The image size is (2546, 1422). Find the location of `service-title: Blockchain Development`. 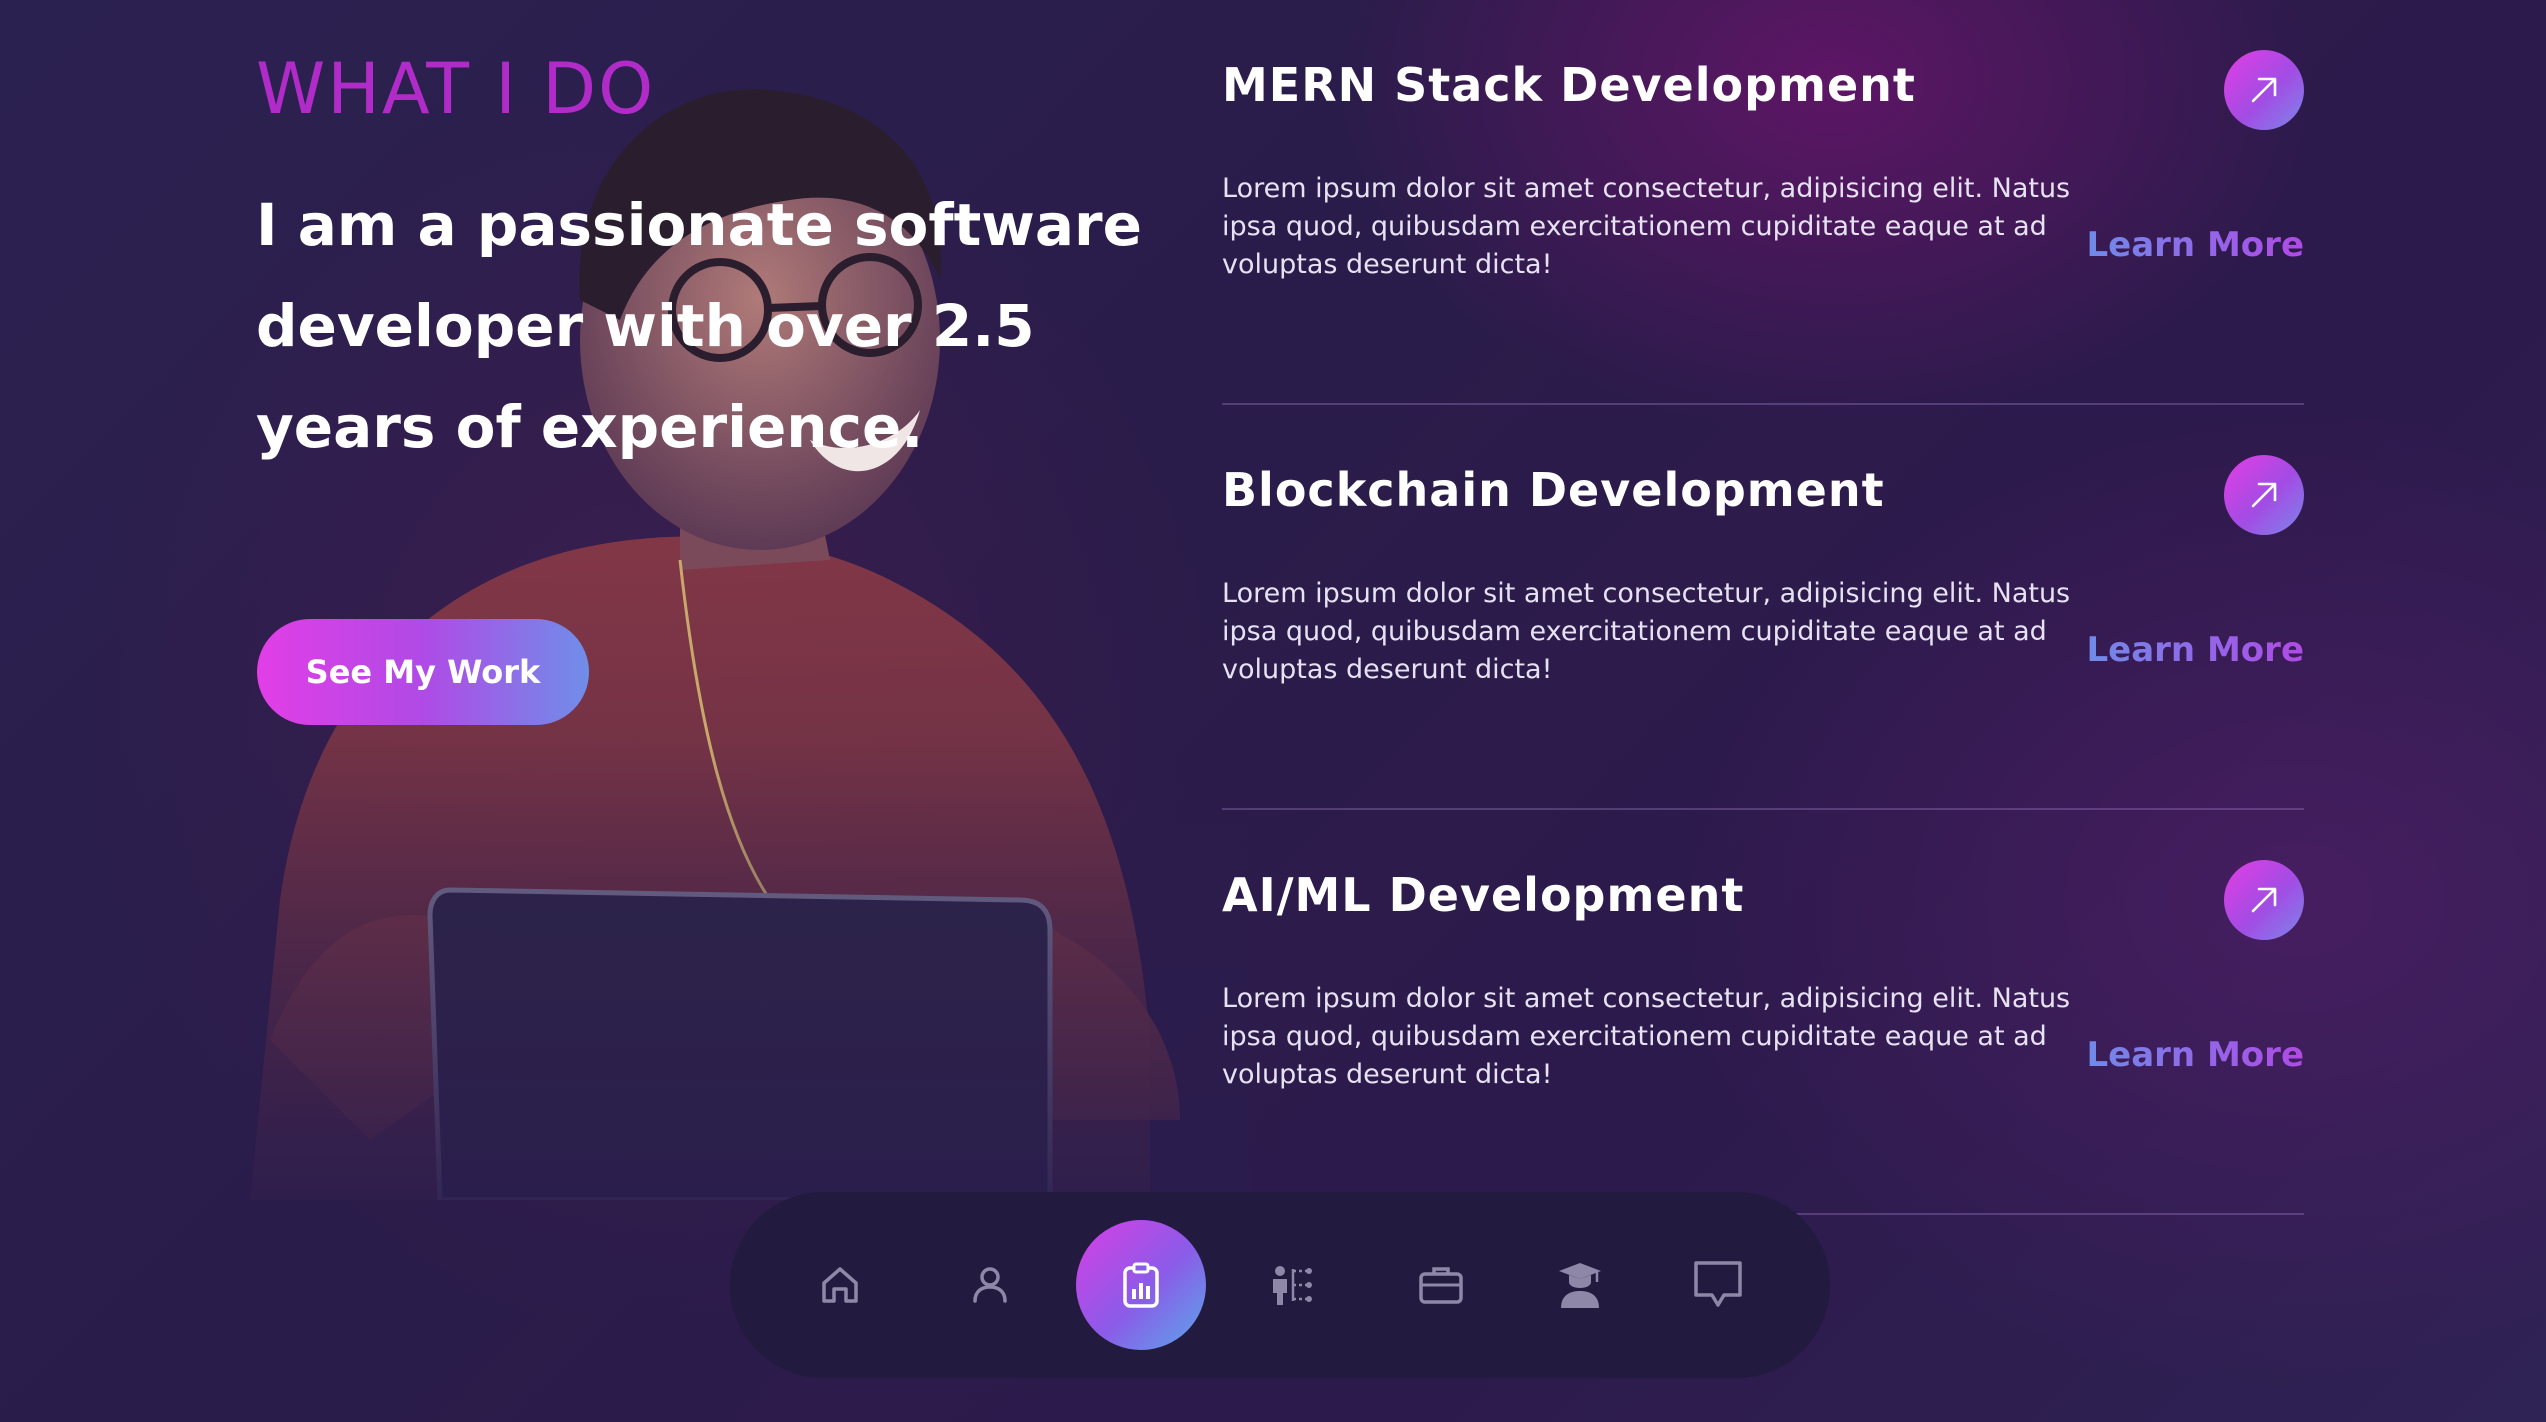

service-title: Blockchain Development is located at coordinates (1553, 490).